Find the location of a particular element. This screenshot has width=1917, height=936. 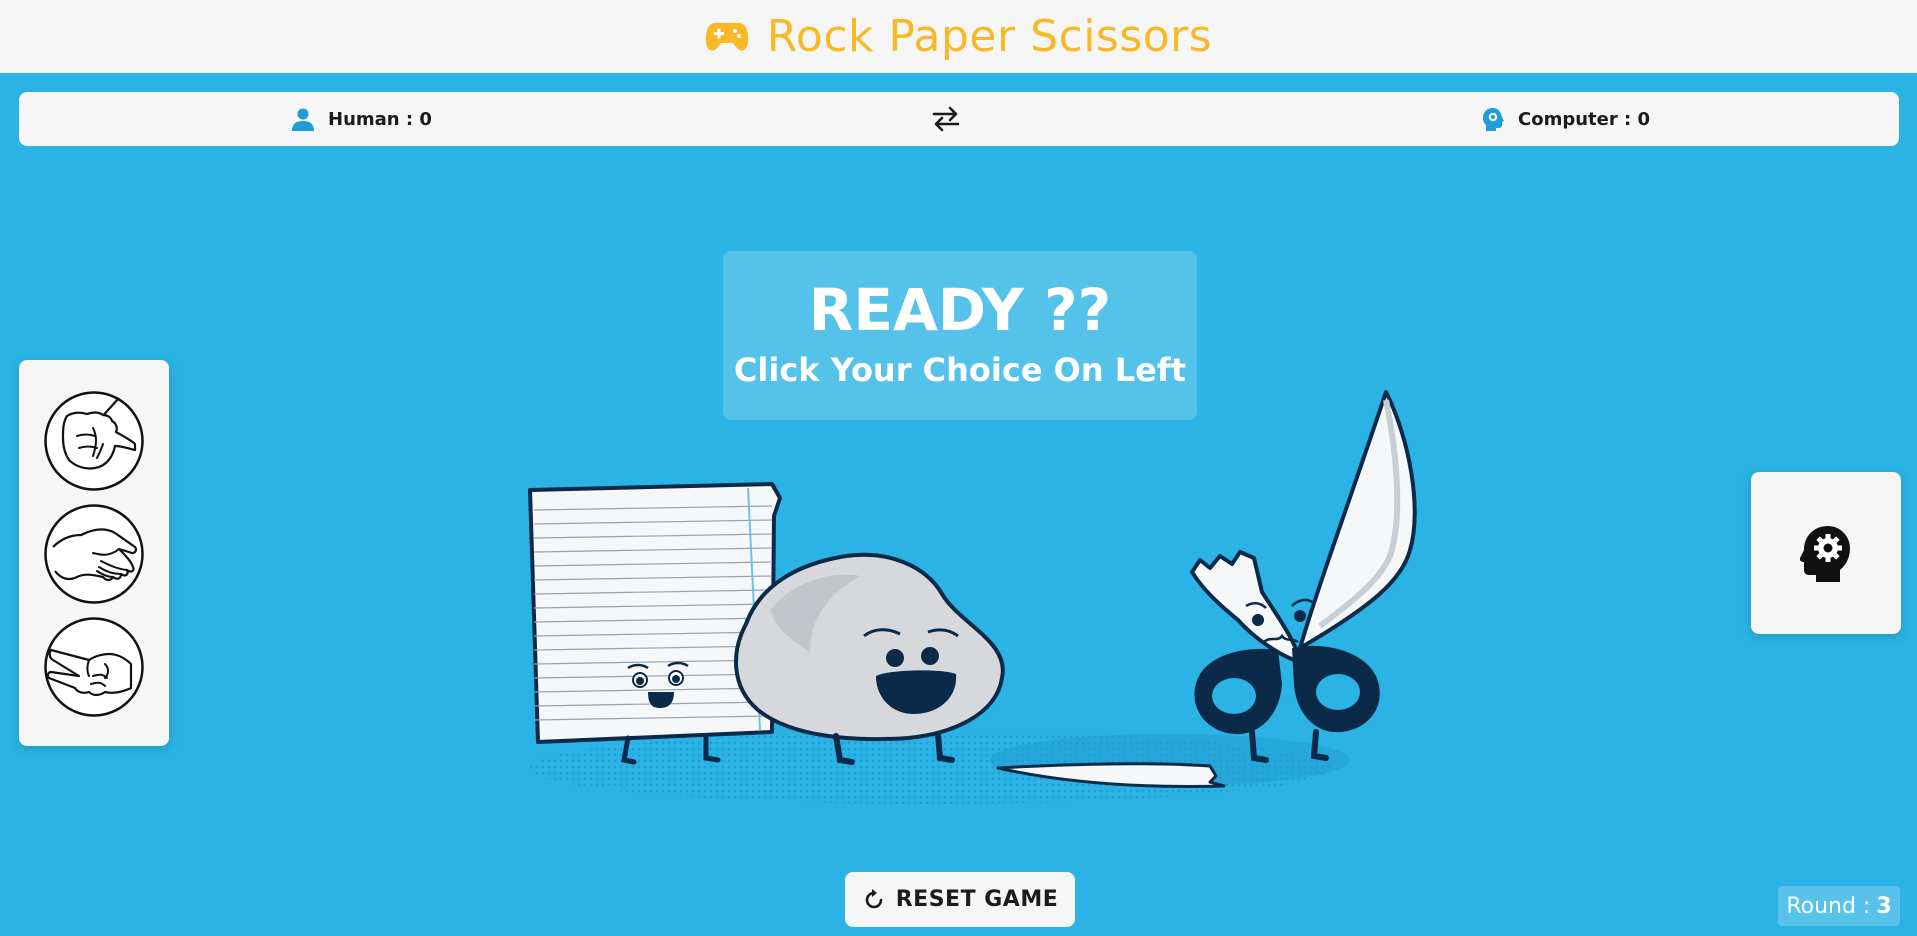

swap-arrows-icon is located at coordinates (946, 119).